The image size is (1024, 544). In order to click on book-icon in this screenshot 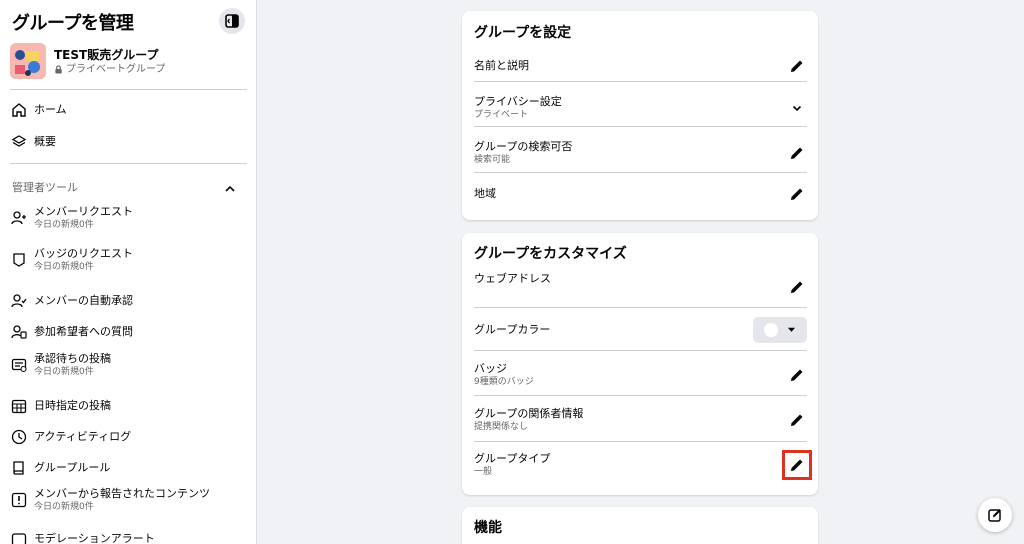, I will do `click(19, 468)`.